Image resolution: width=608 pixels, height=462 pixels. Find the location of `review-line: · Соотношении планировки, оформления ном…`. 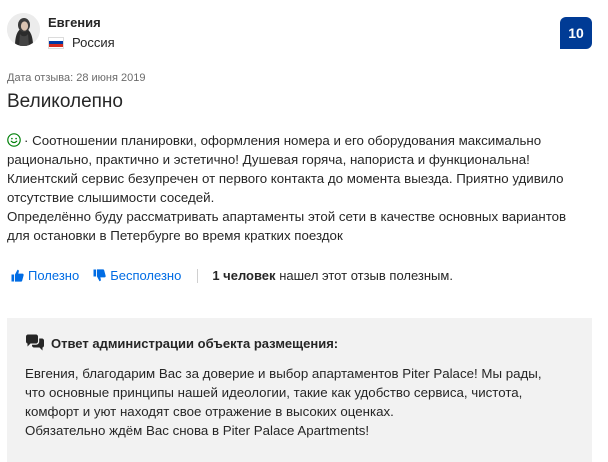

review-line: · Соотношении планировки, оформления ном… is located at coordinates (302, 140).